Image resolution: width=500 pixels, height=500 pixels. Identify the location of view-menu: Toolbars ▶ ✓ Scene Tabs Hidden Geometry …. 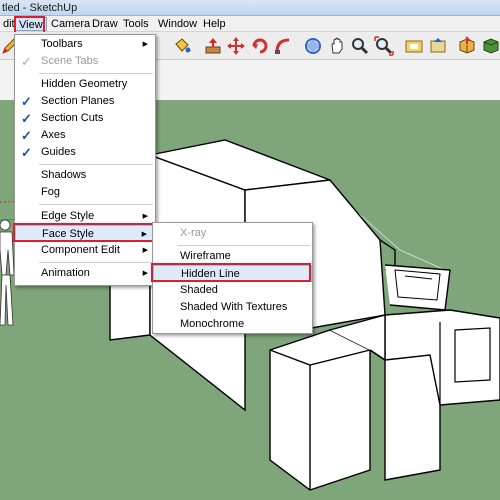
(85, 160).